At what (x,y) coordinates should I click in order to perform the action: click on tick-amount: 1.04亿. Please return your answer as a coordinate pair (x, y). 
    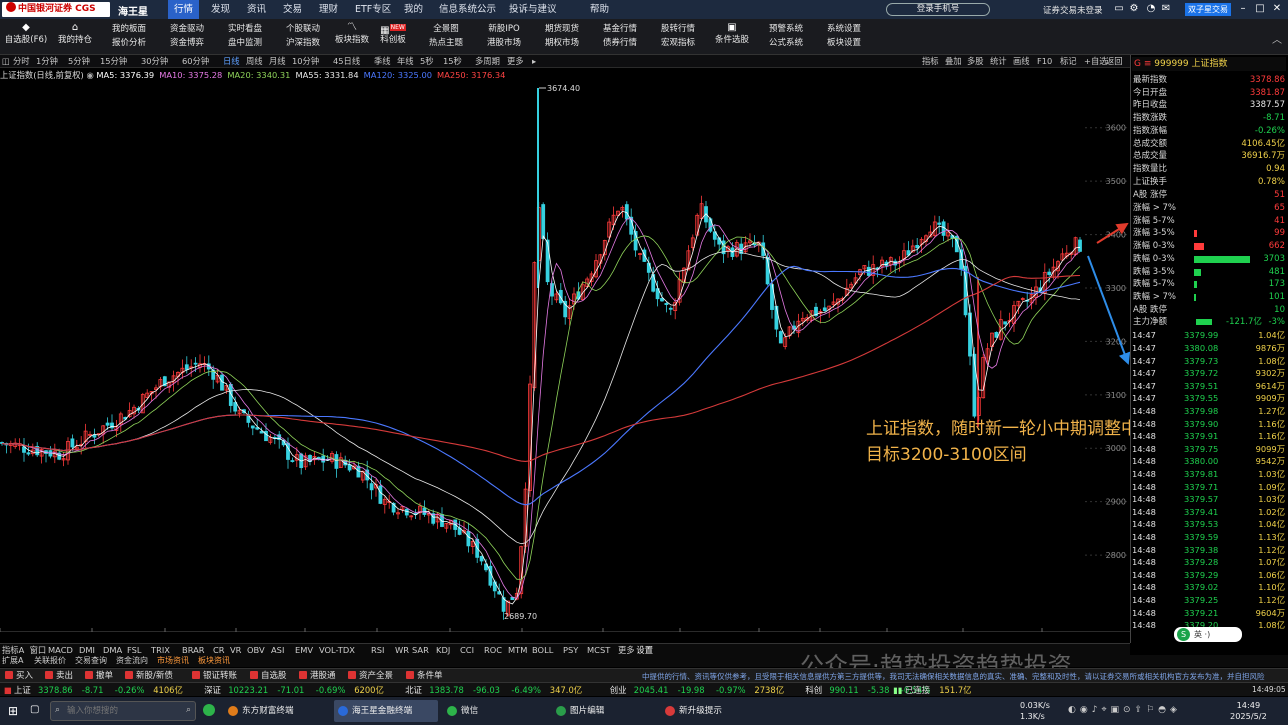
    Looking at the image, I should click on (1271, 524).